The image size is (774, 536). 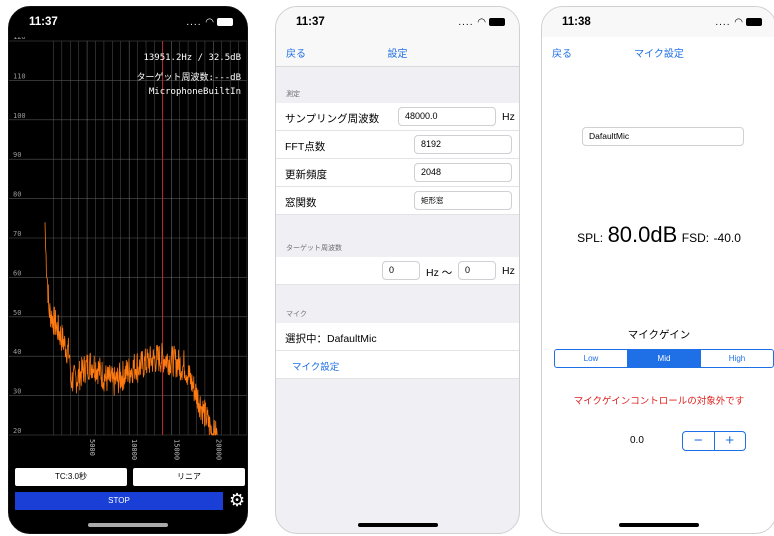 I want to click on target-row: 0 Hz 〜 0 Hz, so click(x=397, y=271).